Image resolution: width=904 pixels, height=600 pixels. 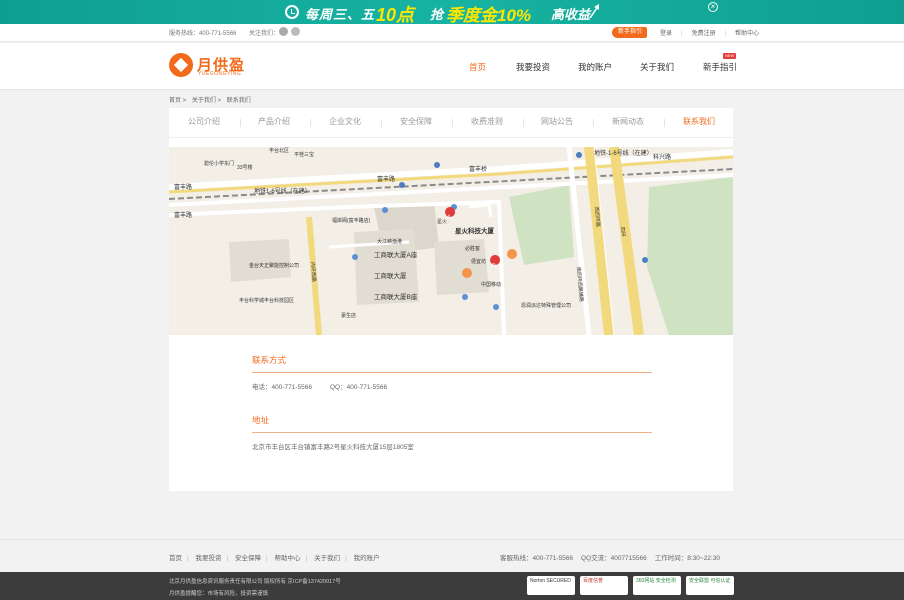 What do you see at coordinates (283, 31) in the screenshot?
I see `weibo-icon` at bounding box center [283, 31].